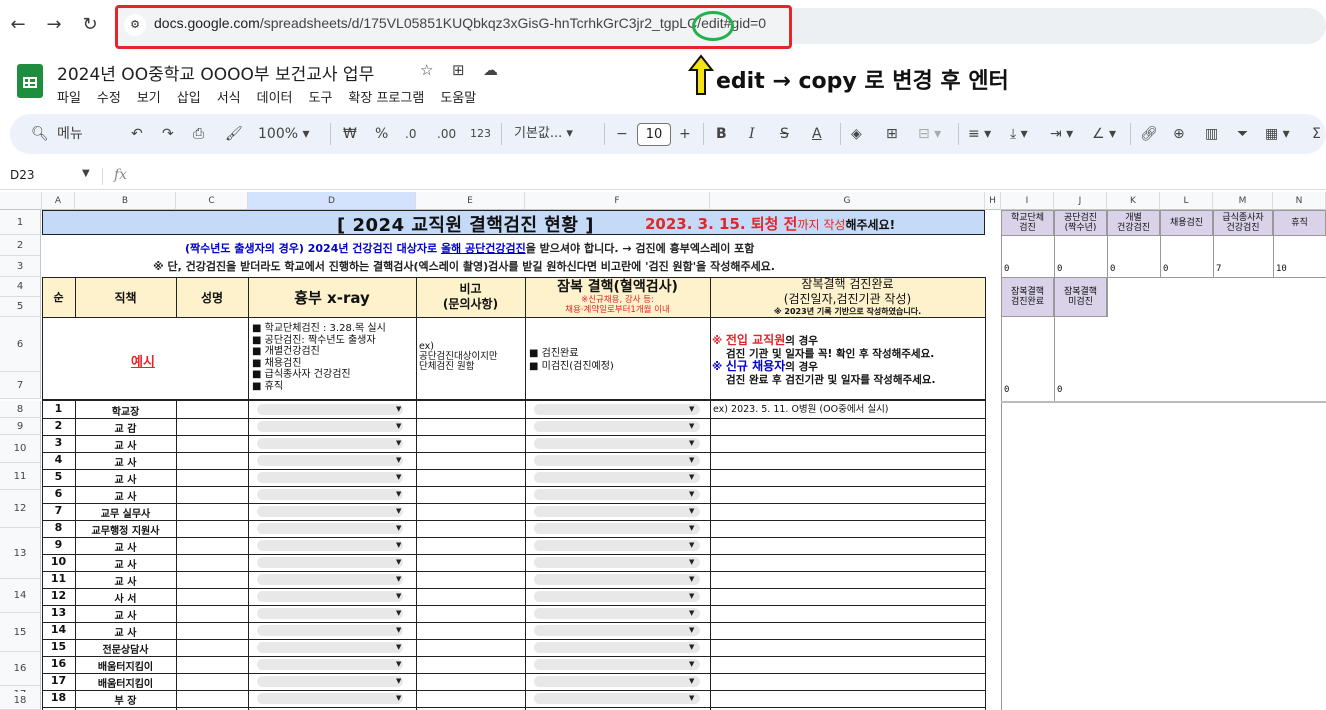 The height and width of the screenshot is (710, 1326). I want to click on number-format-button: 123, so click(480, 134).